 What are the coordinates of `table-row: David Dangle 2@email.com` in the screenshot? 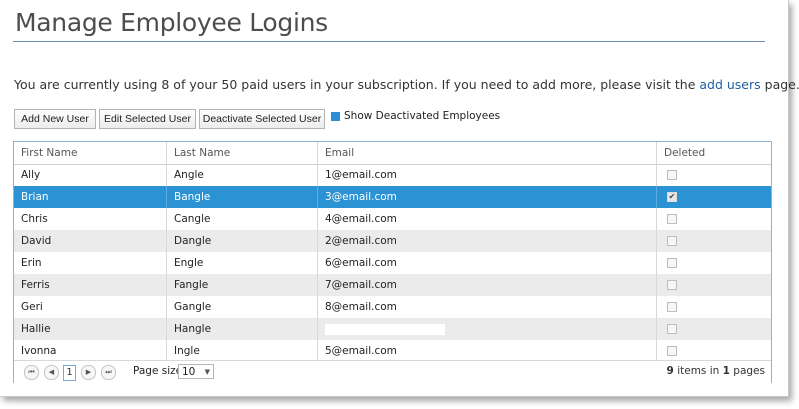 It's located at (392, 241).